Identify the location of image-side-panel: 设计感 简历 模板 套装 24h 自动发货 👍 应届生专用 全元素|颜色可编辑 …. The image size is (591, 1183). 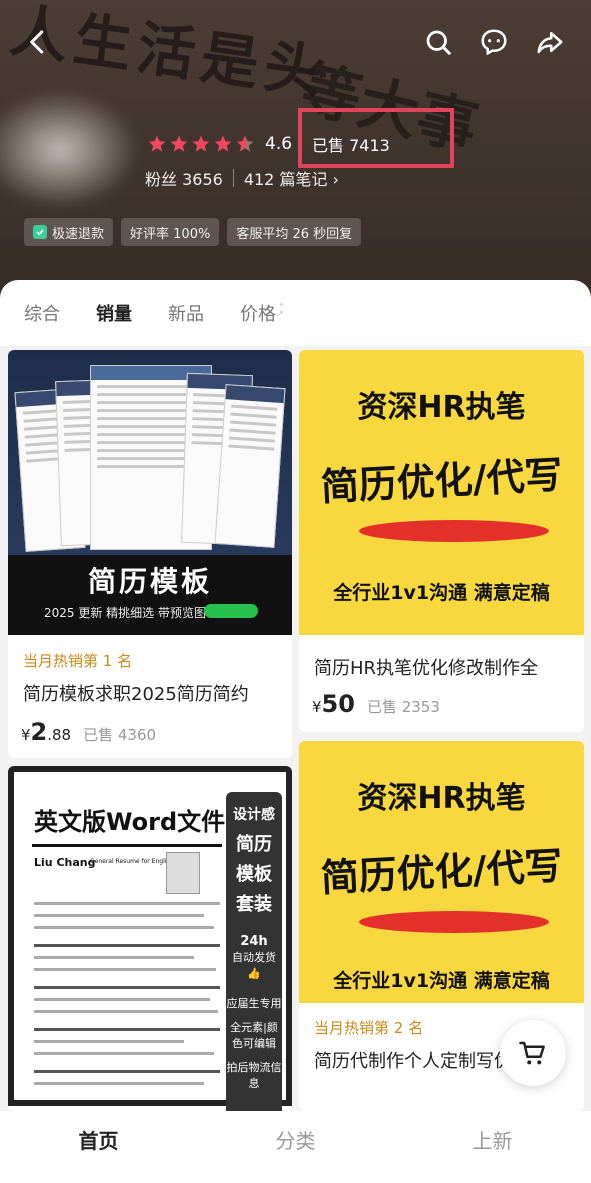
(254, 951).